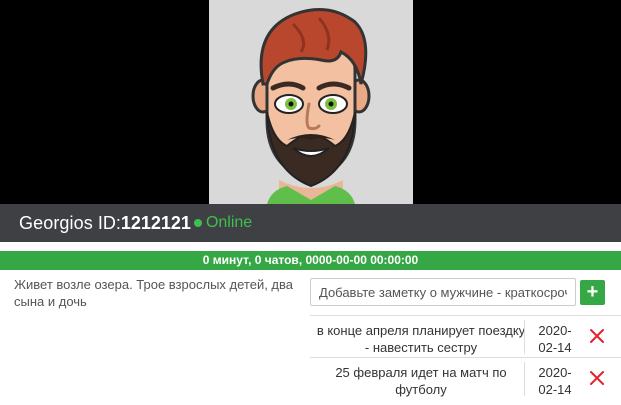 The height and width of the screenshot is (405, 621). Describe the element at coordinates (592, 292) in the screenshot. I see `add-note-button: +` at that location.